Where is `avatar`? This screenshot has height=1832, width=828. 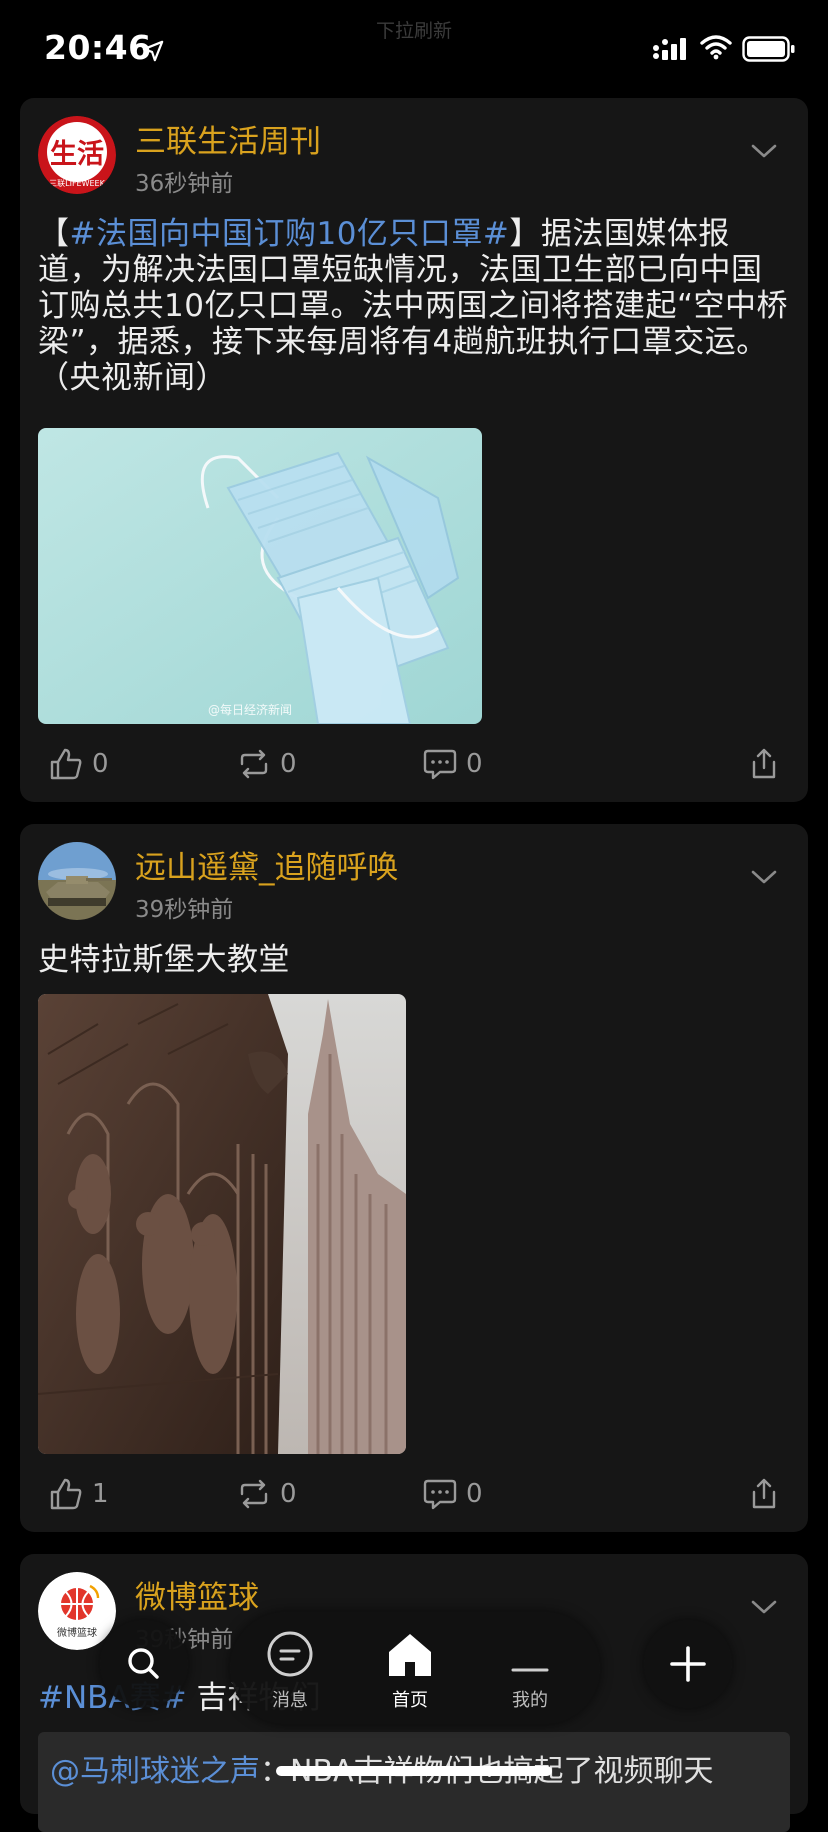
avatar is located at coordinates (77, 881).